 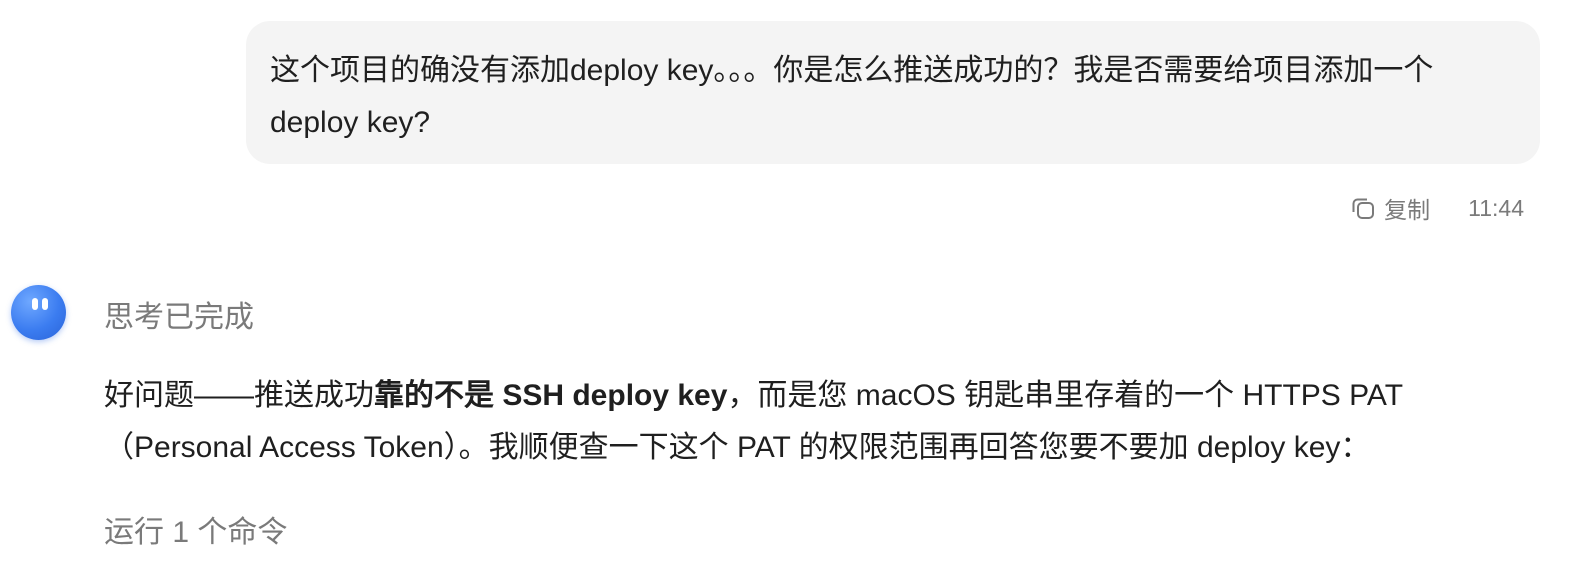 I want to click on copy-button: 复制, so click(x=1390, y=208).